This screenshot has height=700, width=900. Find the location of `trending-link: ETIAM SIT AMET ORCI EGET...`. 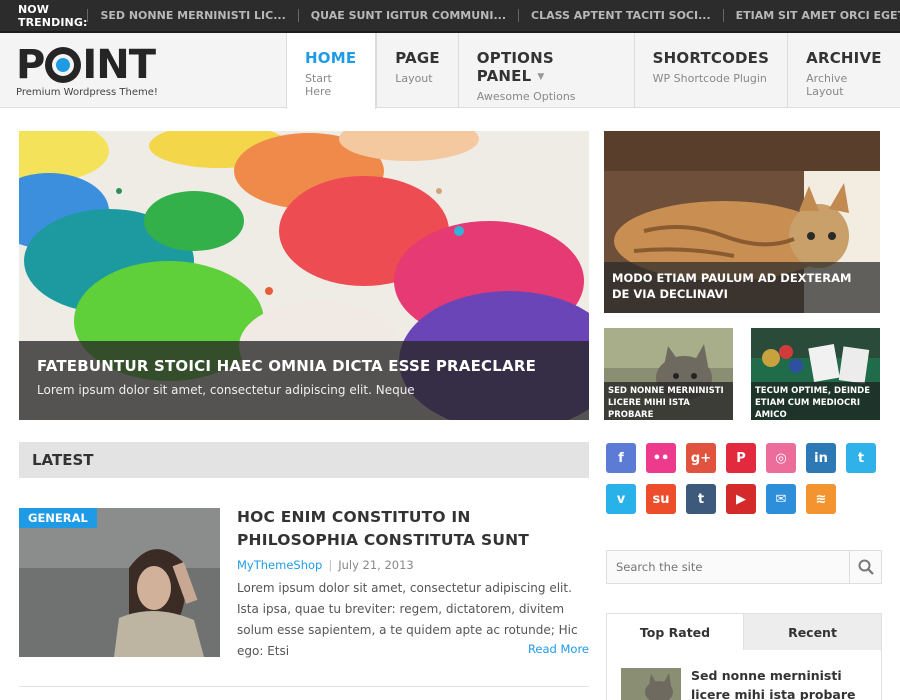

trending-link: ETIAM SIT AMET ORCI EGET... is located at coordinates (811, 15).